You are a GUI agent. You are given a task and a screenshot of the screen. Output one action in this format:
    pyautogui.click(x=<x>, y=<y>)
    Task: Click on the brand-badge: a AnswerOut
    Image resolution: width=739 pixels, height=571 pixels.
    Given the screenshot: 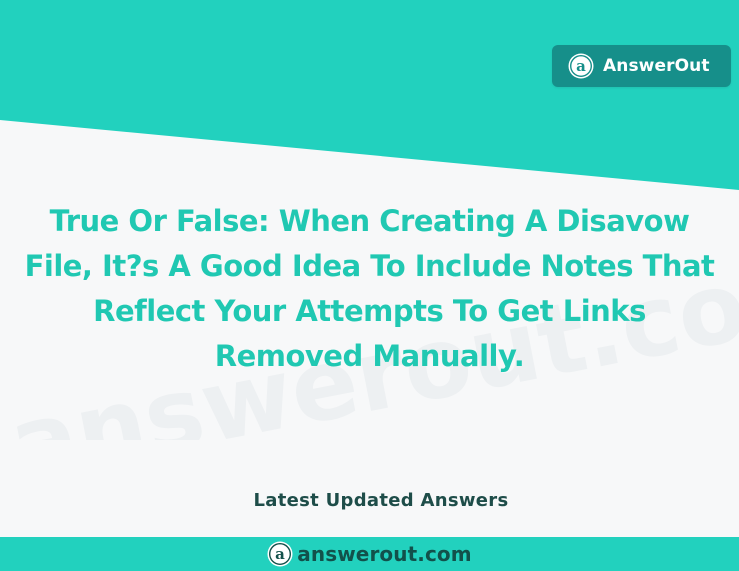 What is the action you would take?
    pyautogui.click(x=641, y=66)
    